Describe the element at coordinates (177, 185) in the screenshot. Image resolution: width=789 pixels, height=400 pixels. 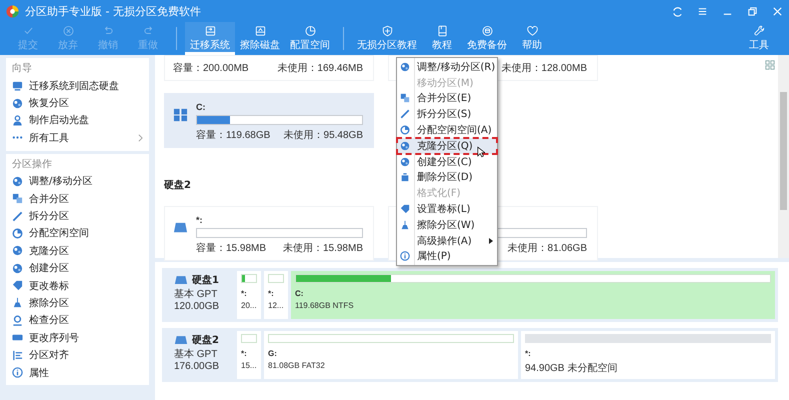
I see `disk-heading: 硬盘2` at that location.